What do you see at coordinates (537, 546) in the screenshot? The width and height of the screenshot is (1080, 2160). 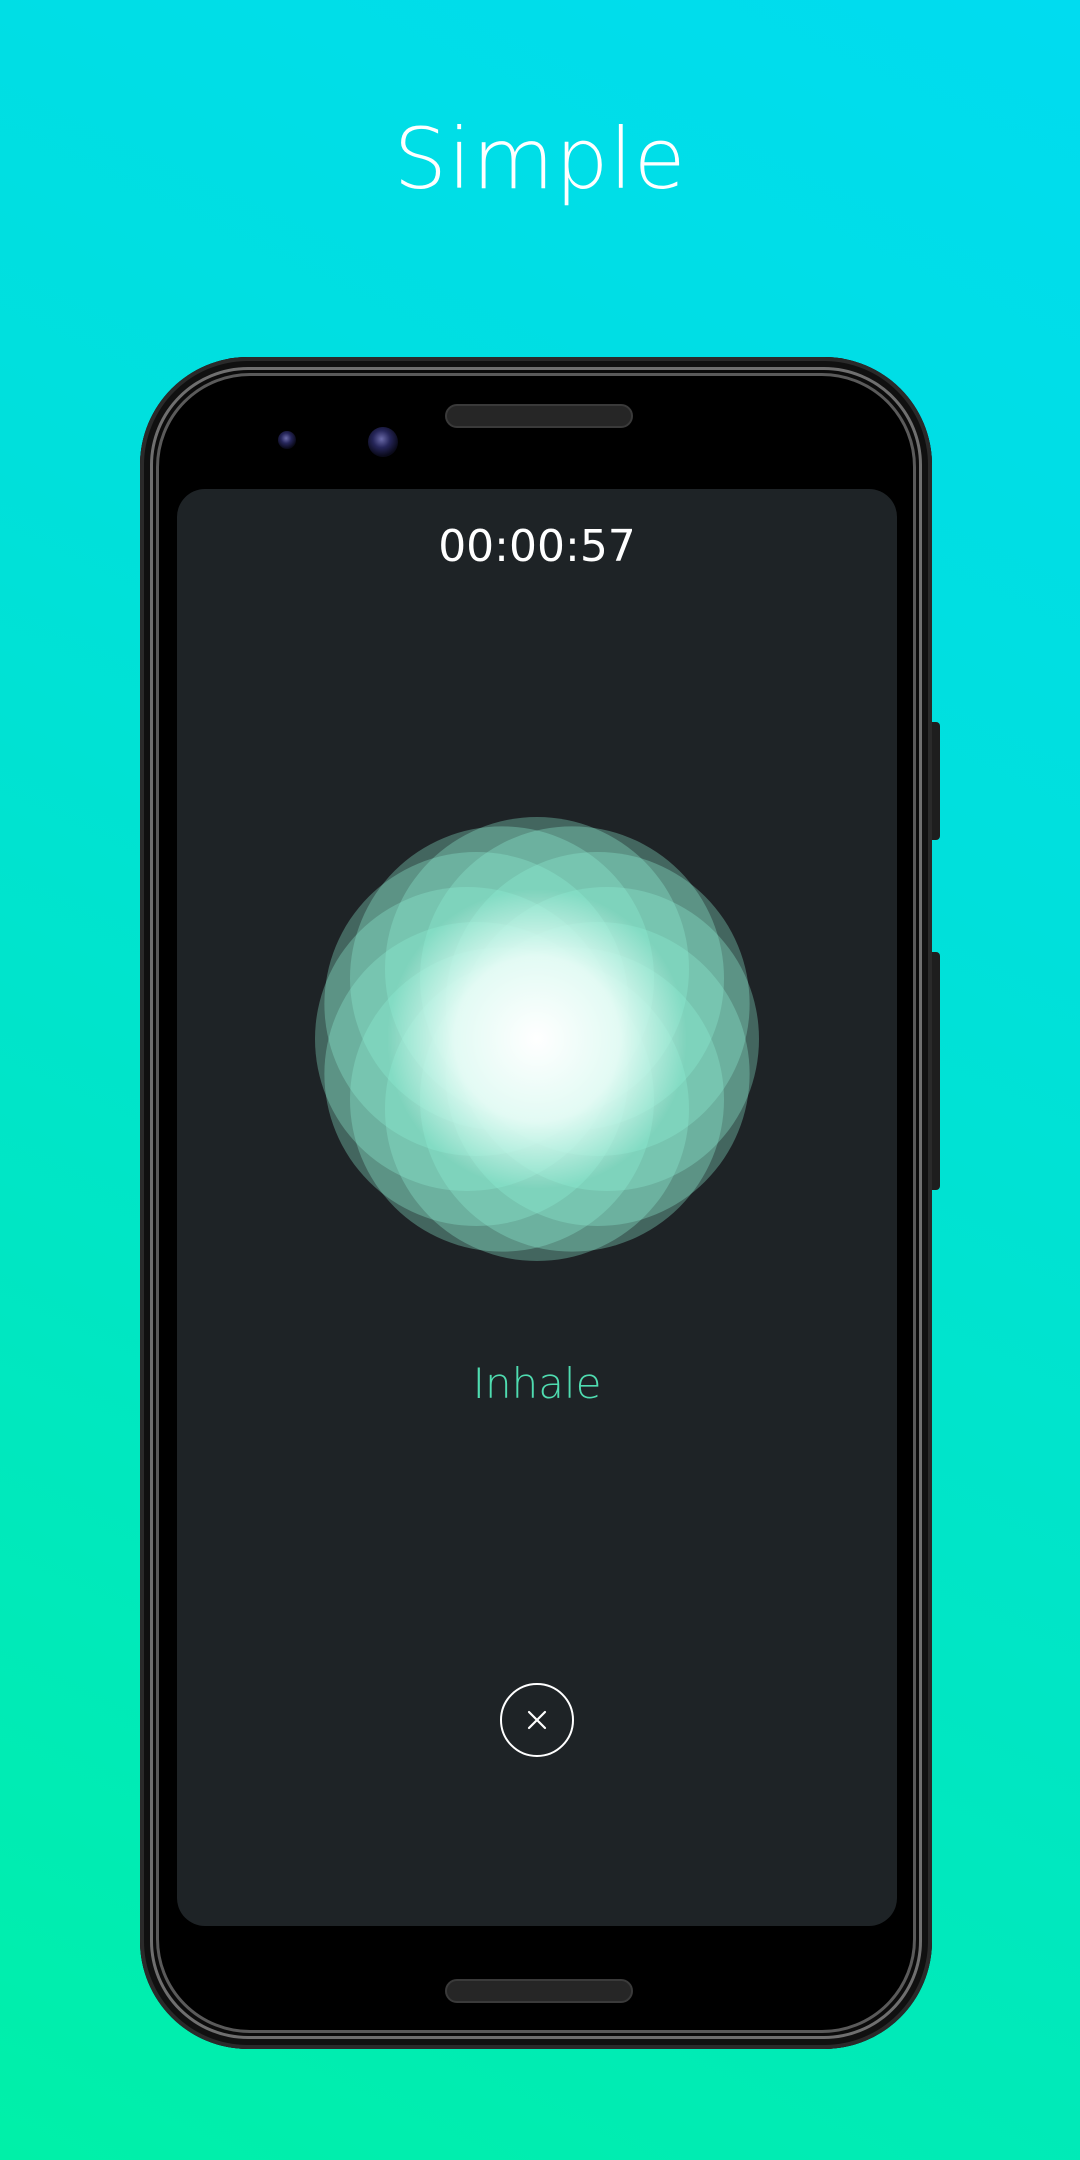 I see `session-timer: 00:00:57` at bounding box center [537, 546].